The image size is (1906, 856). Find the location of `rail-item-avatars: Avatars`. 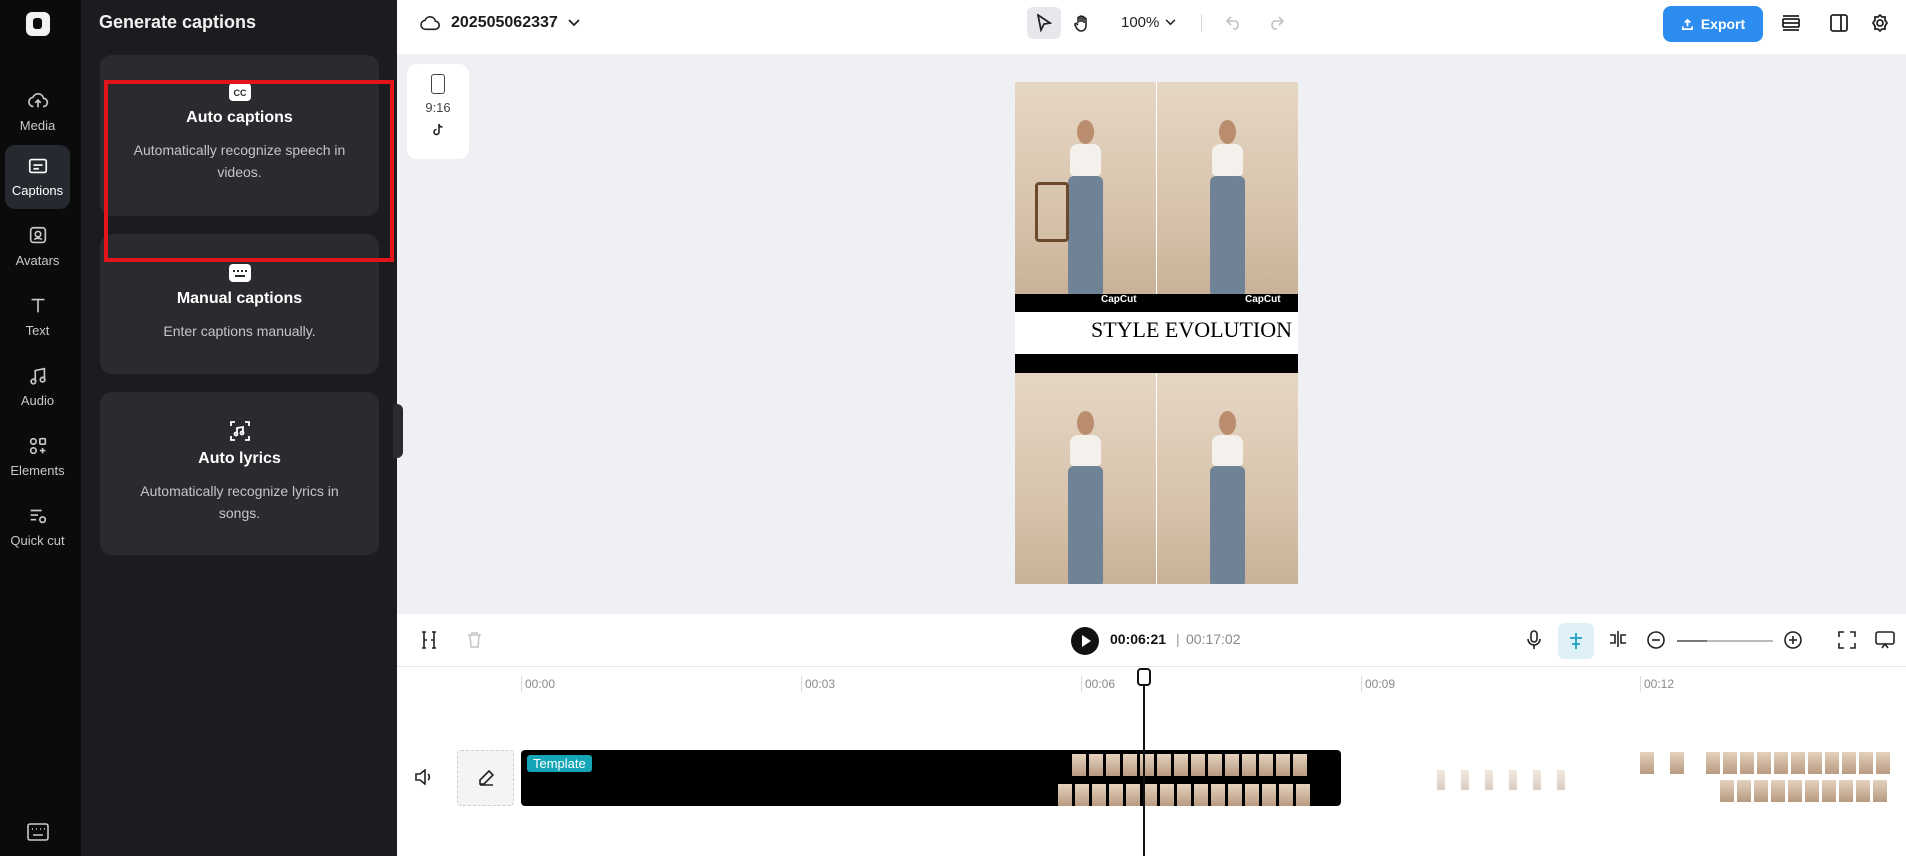

rail-item-avatars: Avatars is located at coordinates (37, 247).